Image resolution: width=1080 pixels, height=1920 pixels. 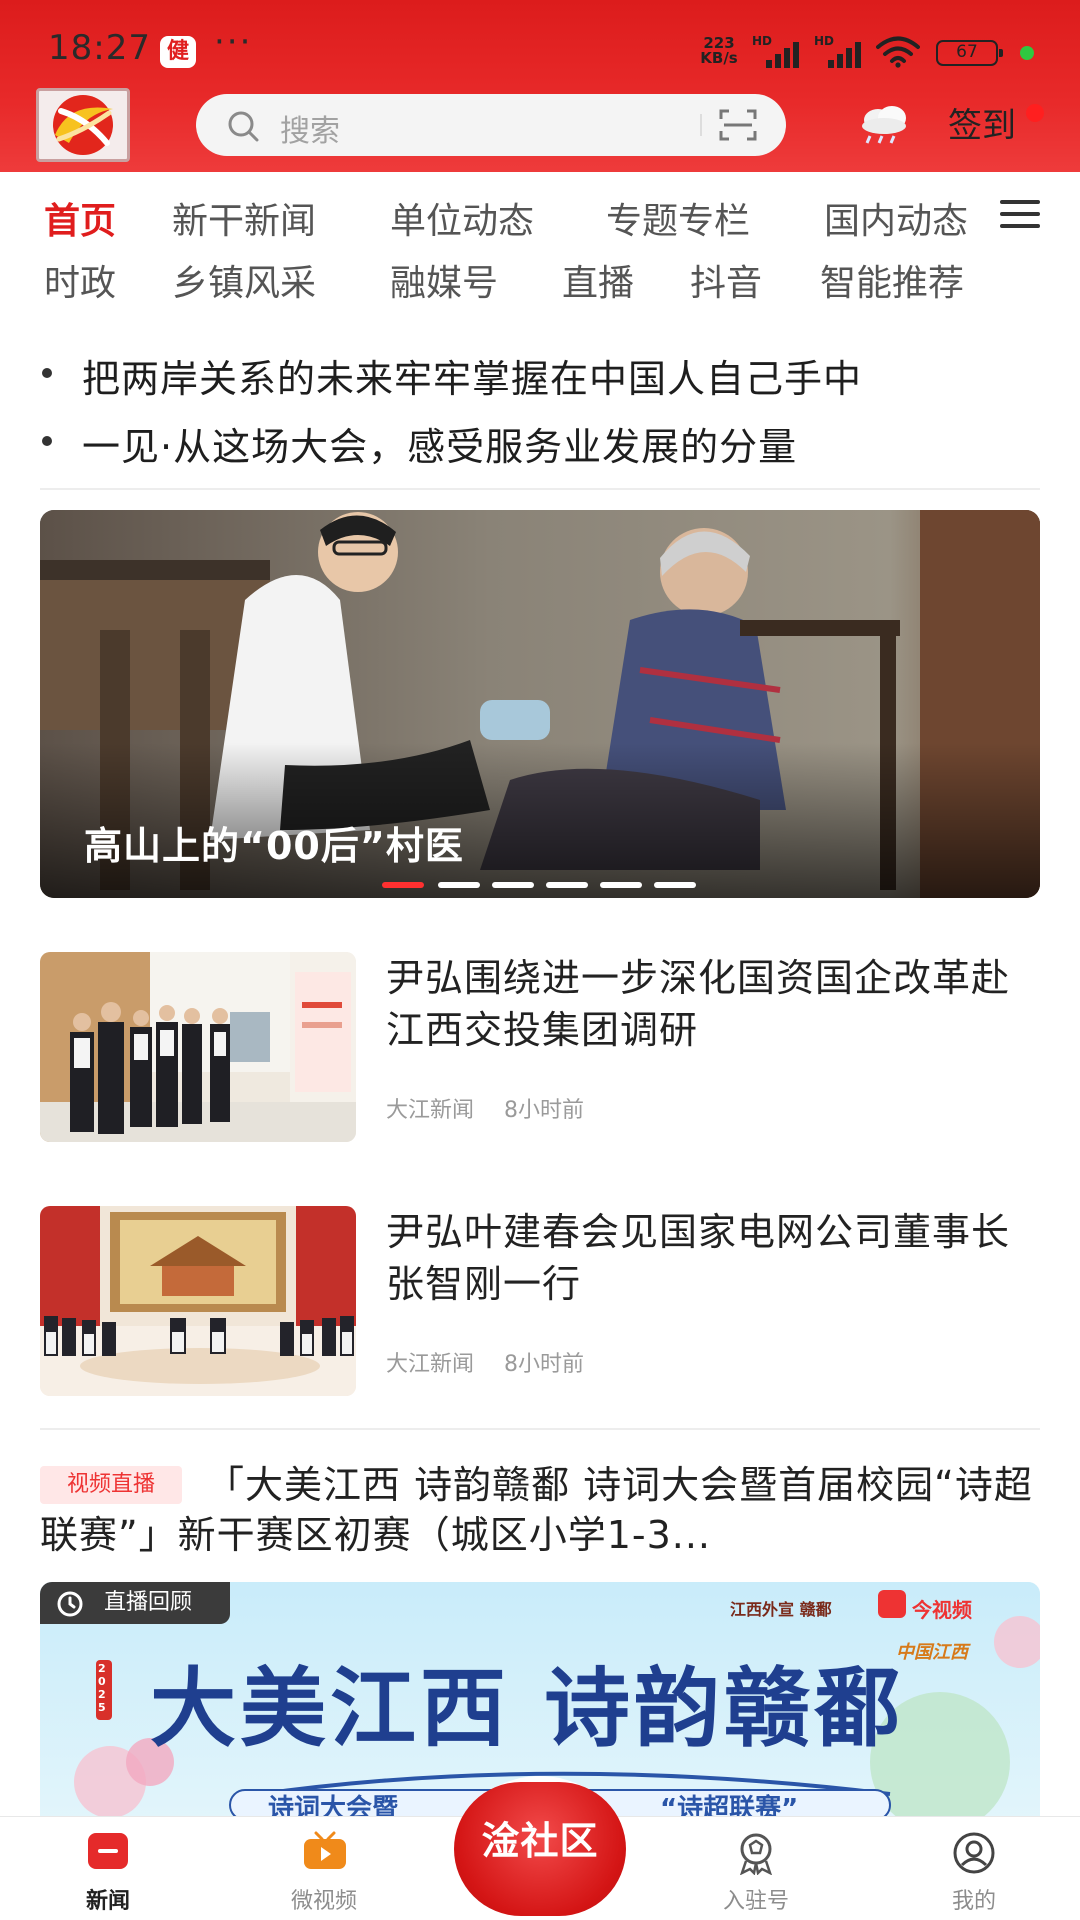 I want to click on community-button-circle: 淦社区, so click(x=540, y=1849).